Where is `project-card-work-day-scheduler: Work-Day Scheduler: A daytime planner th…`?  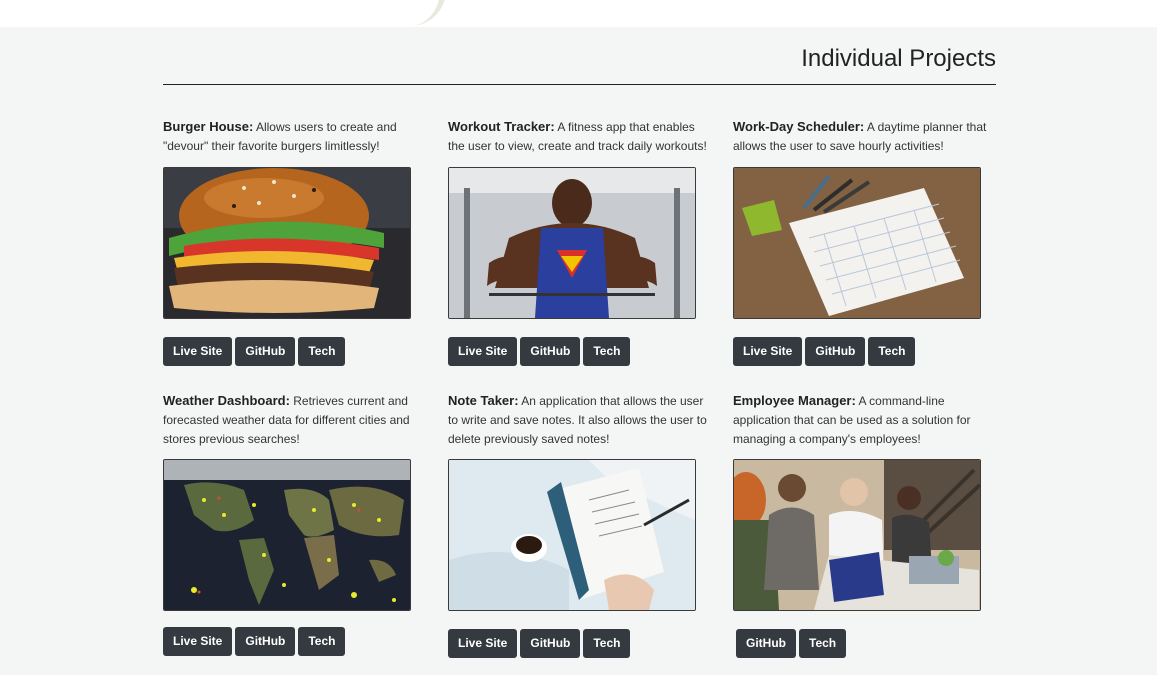
project-card-work-day-scheduler: Work-Day Scheduler: A daytime planner th… is located at coordinates (863, 136).